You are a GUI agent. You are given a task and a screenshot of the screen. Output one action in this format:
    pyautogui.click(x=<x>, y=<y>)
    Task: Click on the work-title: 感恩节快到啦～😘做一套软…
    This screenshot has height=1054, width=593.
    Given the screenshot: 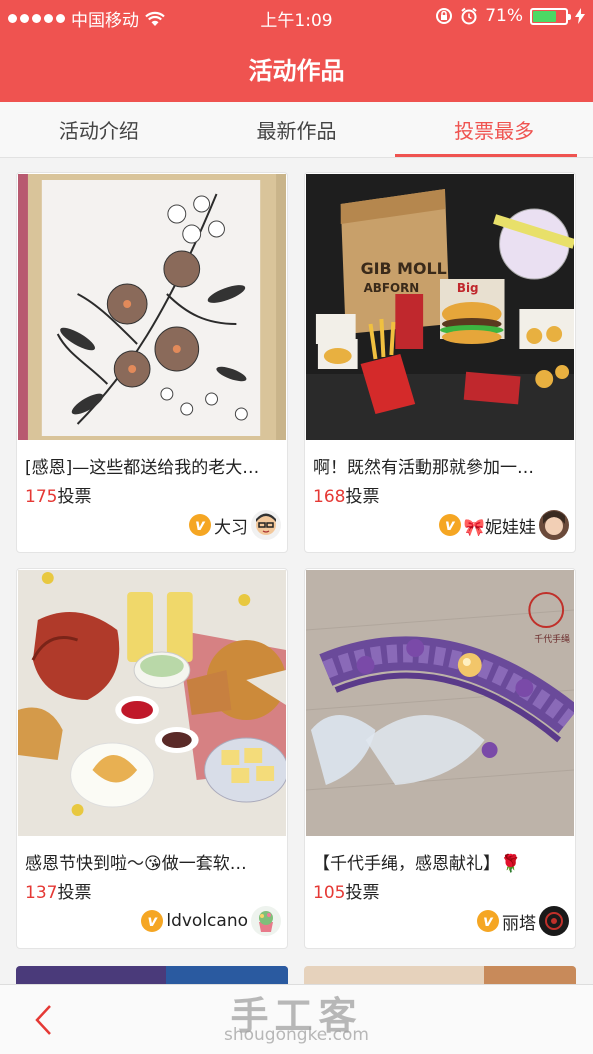 What is the action you would take?
    pyautogui.click(x=152, y=861)
    